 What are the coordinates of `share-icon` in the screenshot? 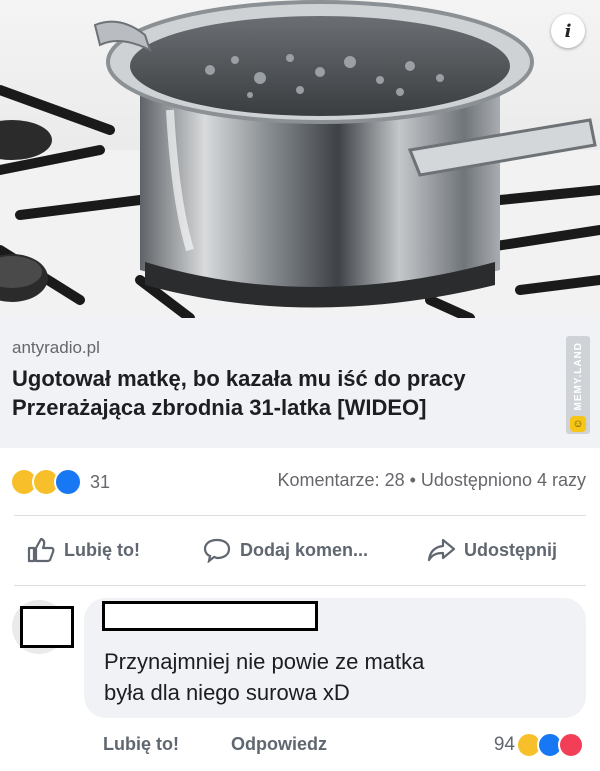 It's located at (441, 550).